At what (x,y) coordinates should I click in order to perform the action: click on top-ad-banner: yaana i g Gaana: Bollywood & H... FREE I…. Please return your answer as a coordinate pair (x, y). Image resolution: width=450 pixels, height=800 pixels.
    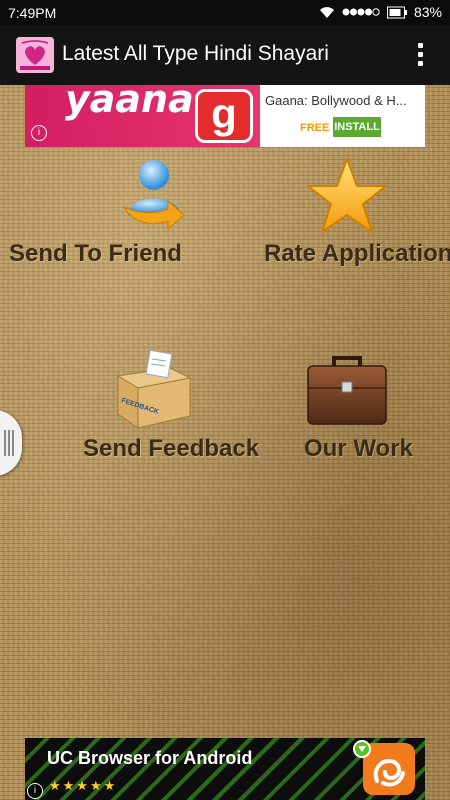
    Looking at the image, I should click on (225, 116).